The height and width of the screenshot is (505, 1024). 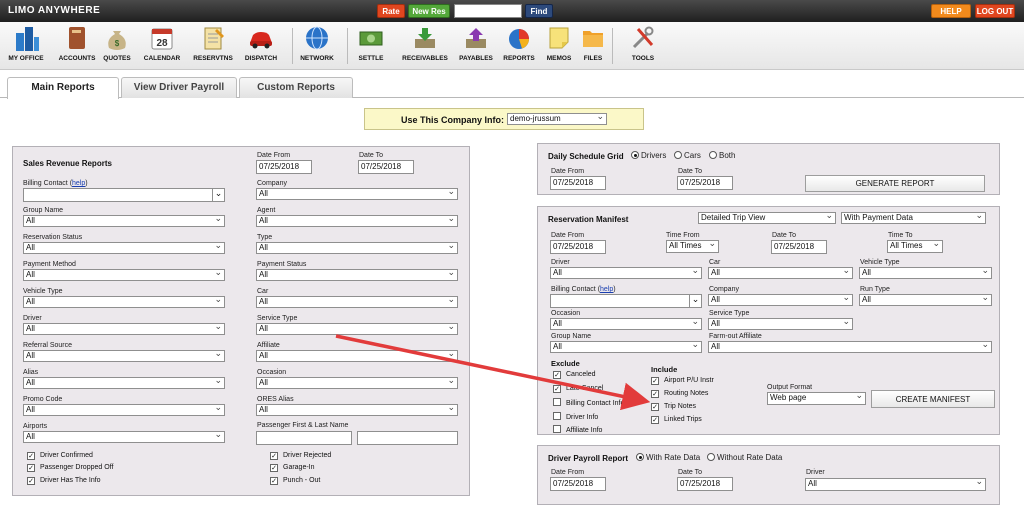 I want to click on sales-status-checkbox: ✓ Driver Has The Info, so click(x=64, y=481).